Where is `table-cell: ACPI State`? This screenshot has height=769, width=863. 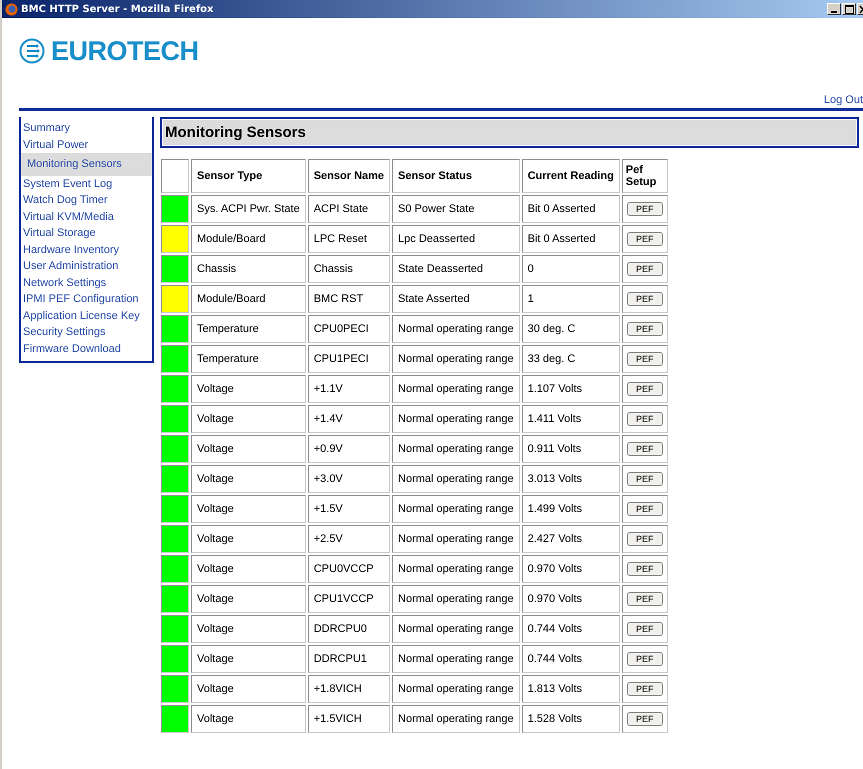 table-cell: ACPI State is located at coordinates (349, 209).